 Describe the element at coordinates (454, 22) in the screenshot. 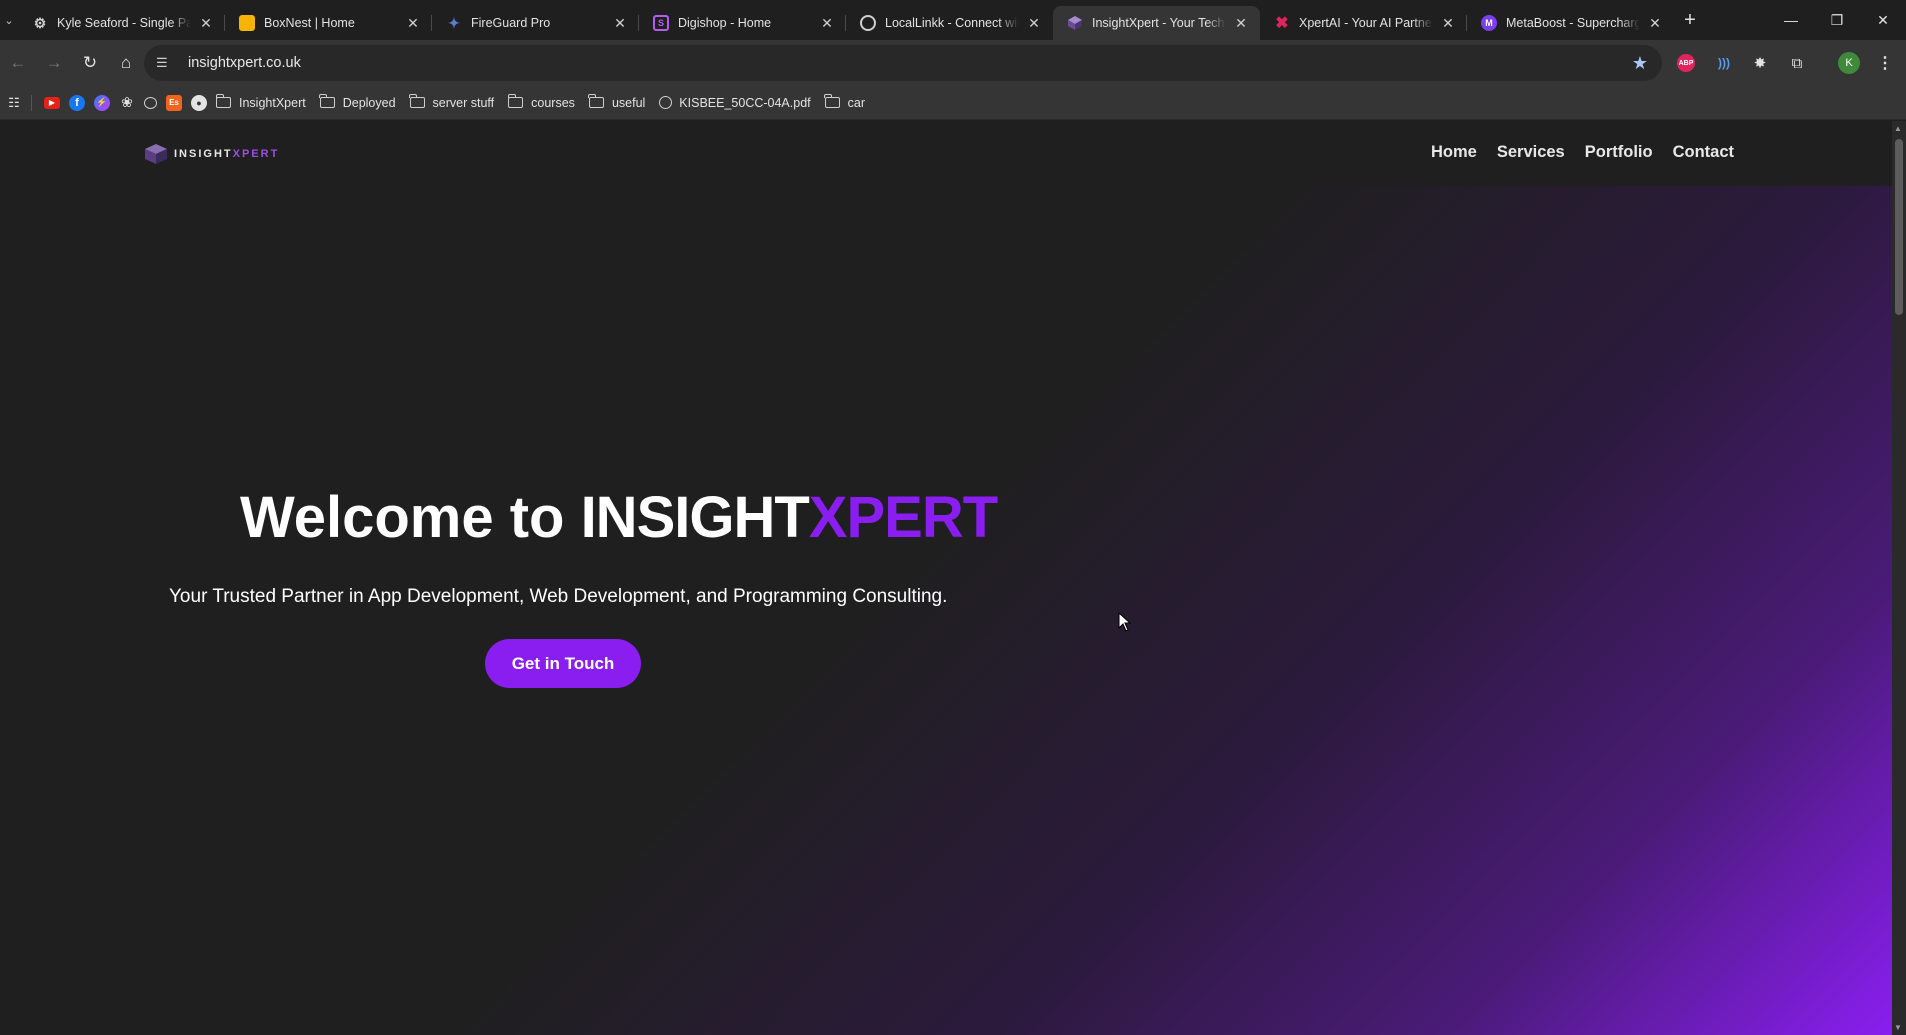

I see `shield-icon: ✦` at that location.